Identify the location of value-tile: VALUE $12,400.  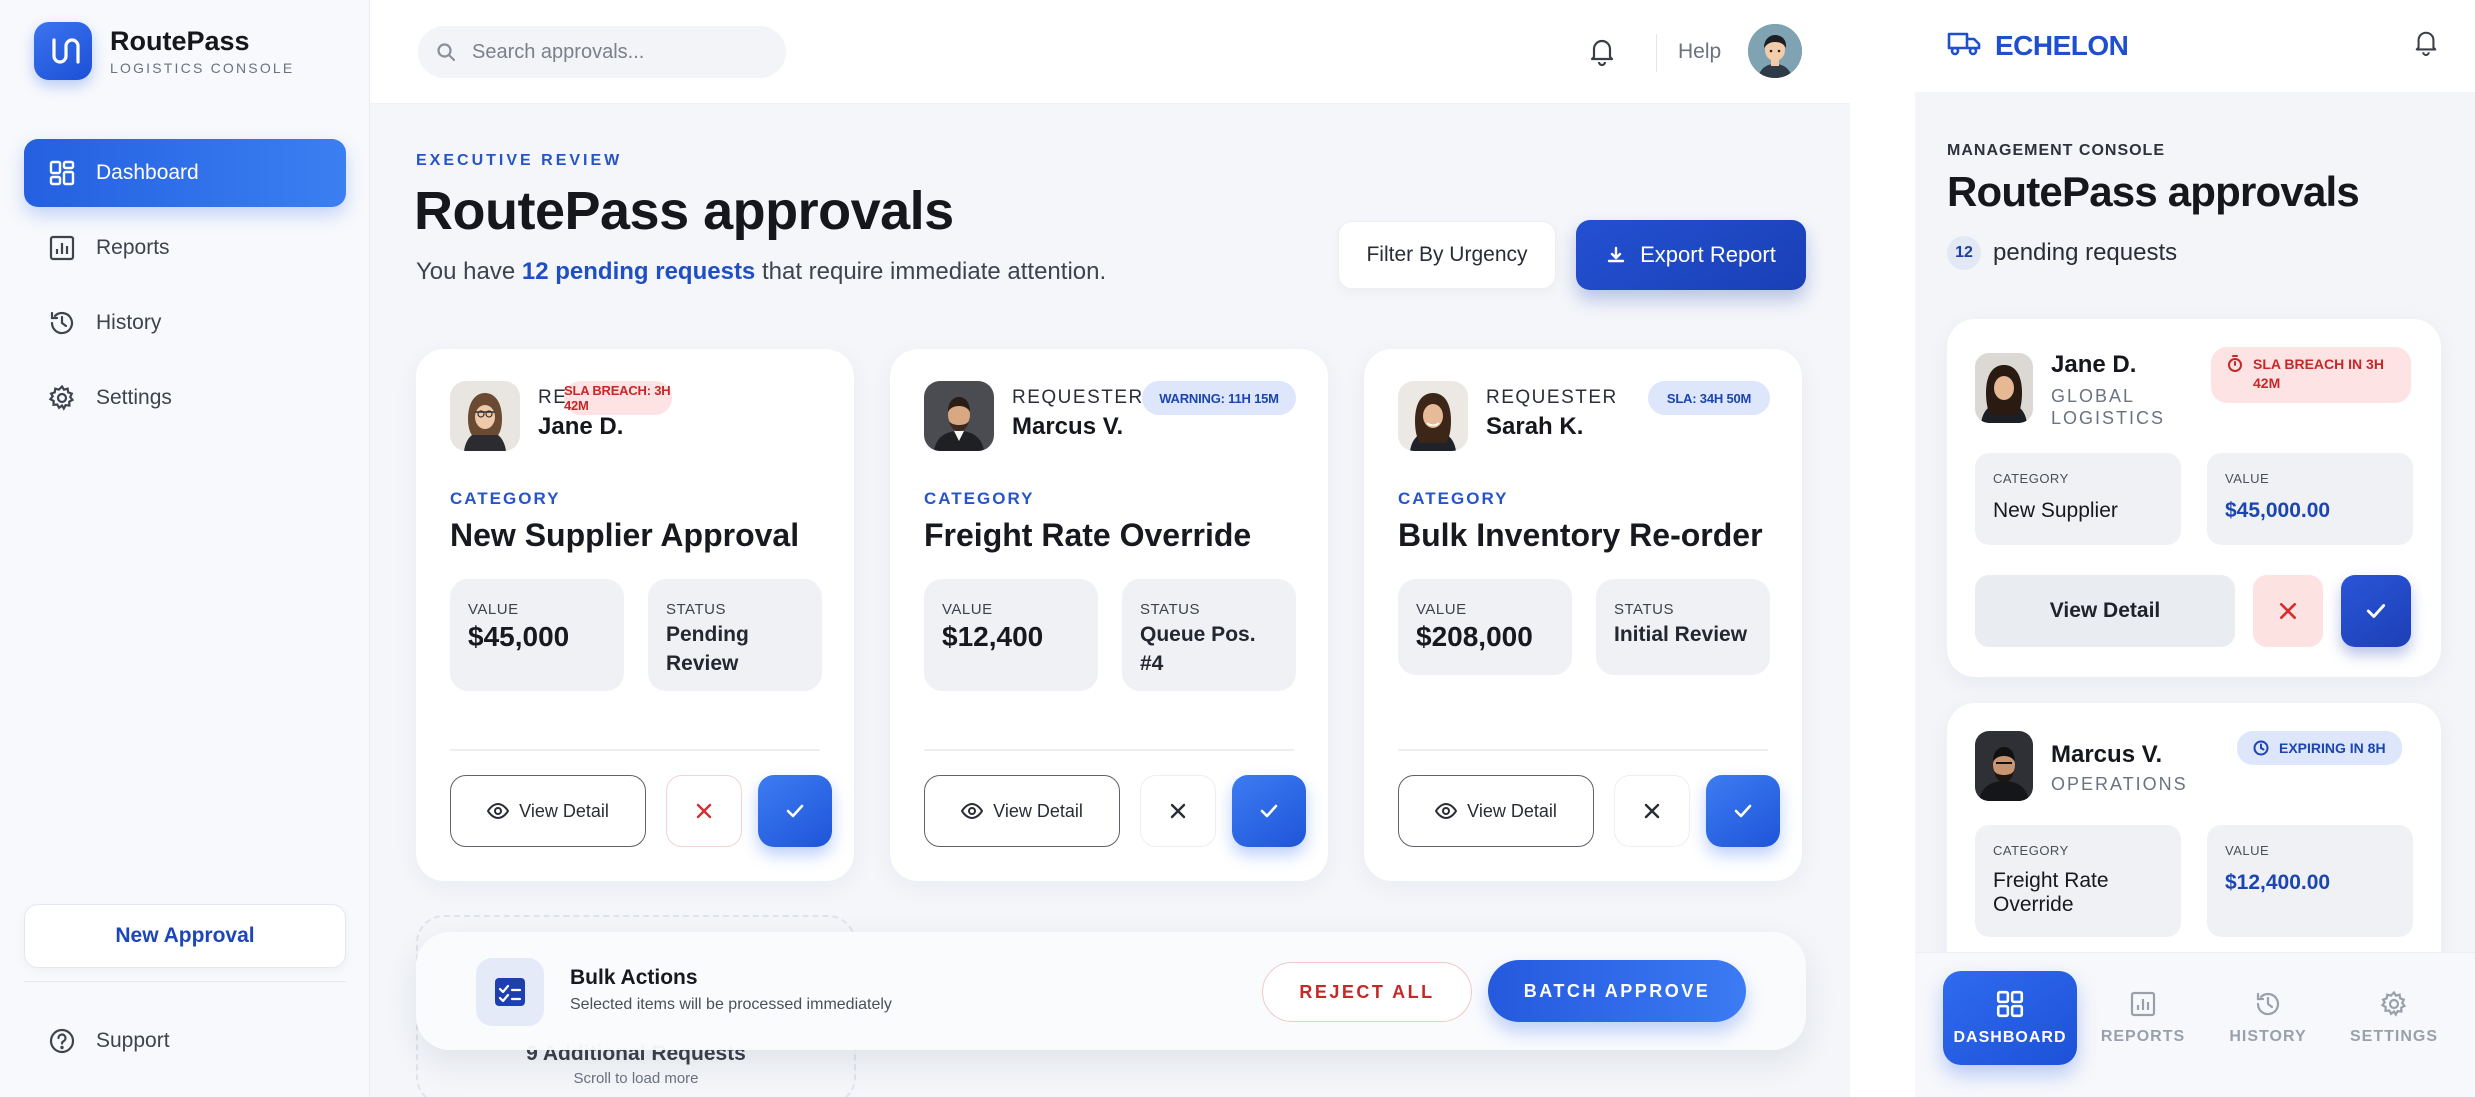
(1011, 635).